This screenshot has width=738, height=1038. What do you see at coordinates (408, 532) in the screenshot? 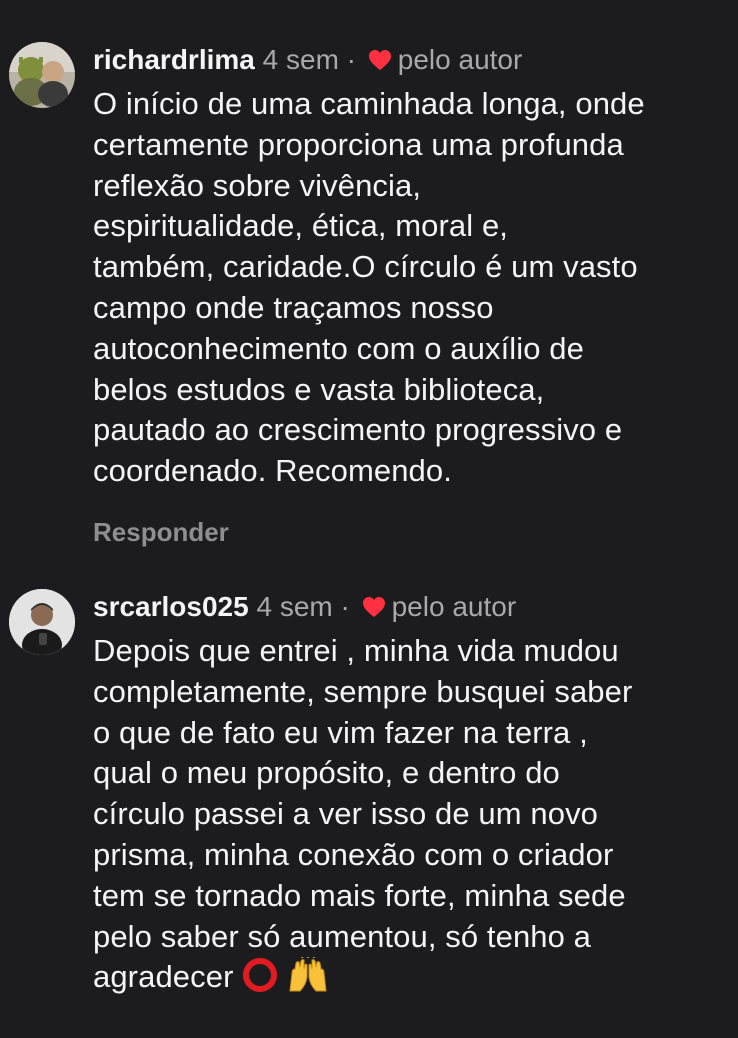
I see `reply-button: Responder` at bounding box center [408, 532].